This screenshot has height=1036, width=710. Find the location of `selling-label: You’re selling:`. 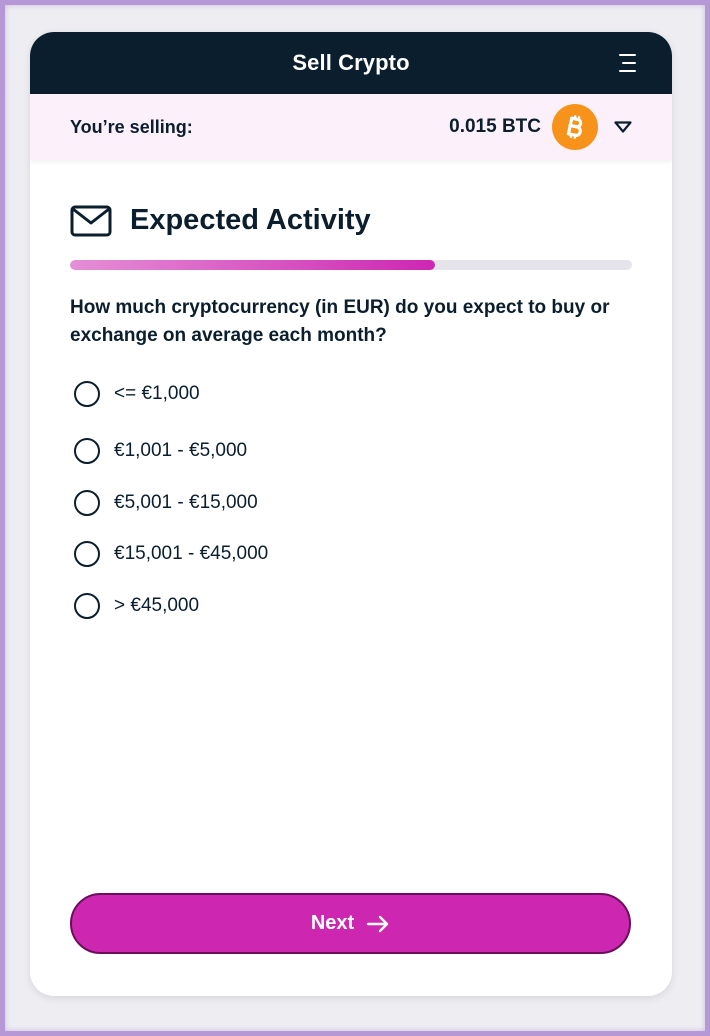

selling-label: You’re selling: is located at coordinates (131, 126).